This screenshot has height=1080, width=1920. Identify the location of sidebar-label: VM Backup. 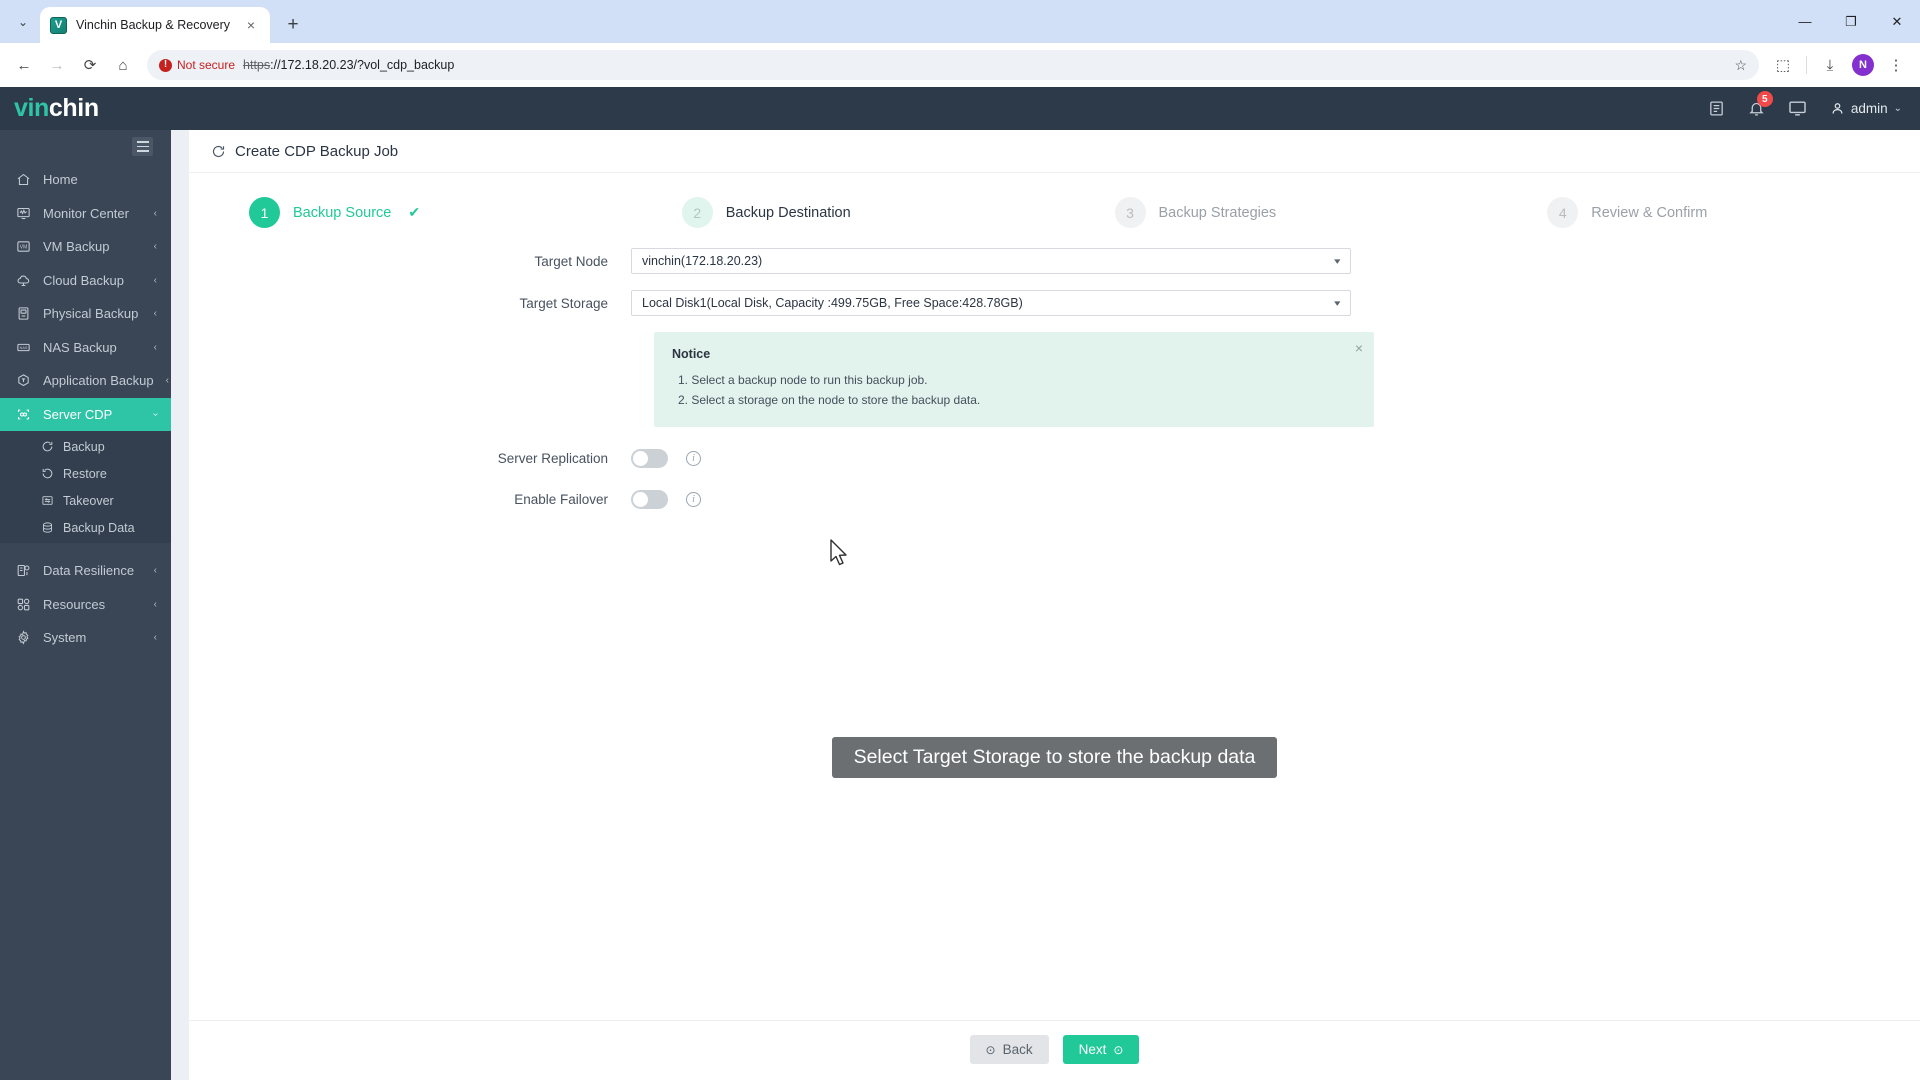
(76, 247).